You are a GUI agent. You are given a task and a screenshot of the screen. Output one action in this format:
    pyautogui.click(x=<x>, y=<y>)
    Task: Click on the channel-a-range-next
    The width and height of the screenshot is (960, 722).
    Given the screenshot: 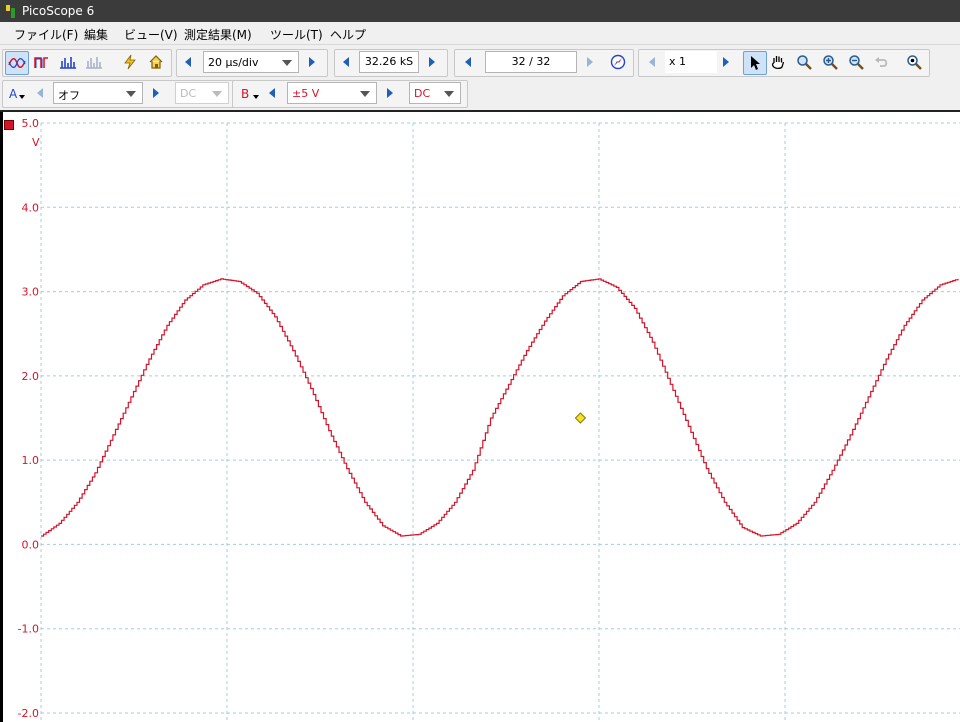 What is the action you would take?
    pyautogui.click(x=156, y=93)
    